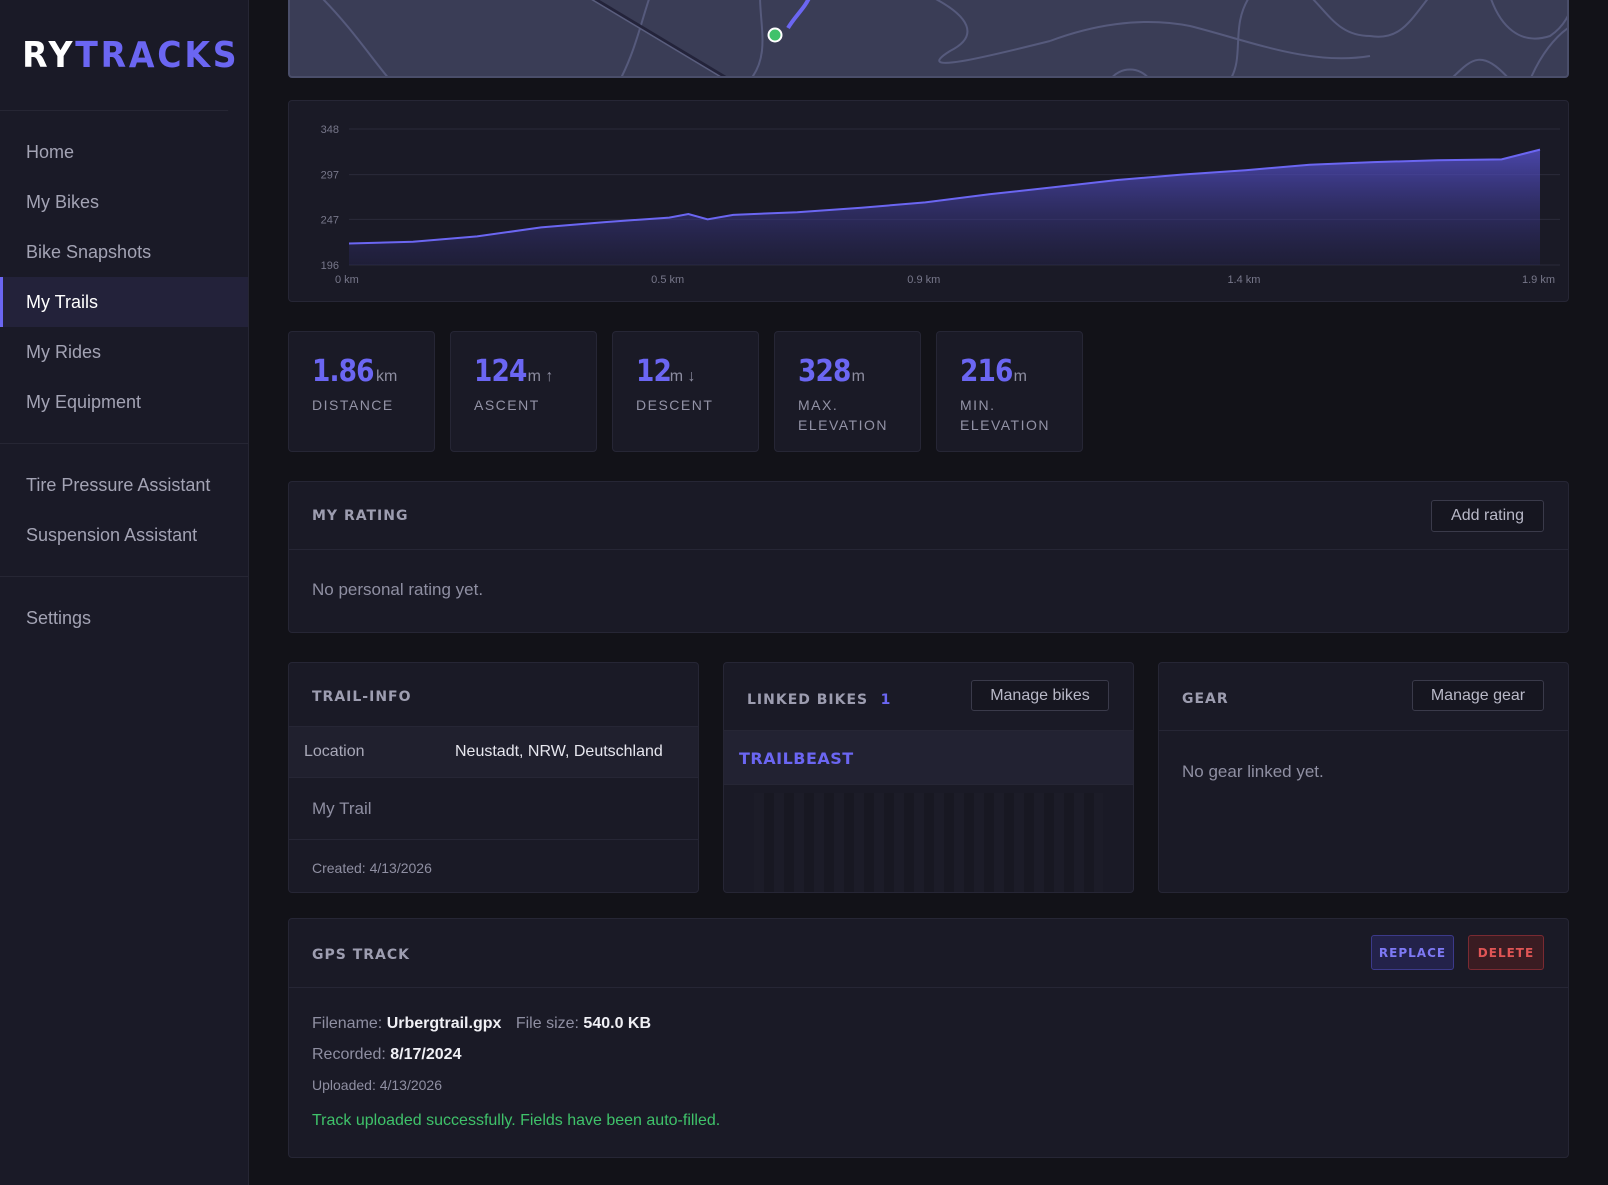 Image resolution: width=1608 pixels, height=1185 pixels. Describe the element at coordinates (847, 391) in the screenshot. I see `stat-max-elevation: 328m MAX. ELEVATION` at that location.